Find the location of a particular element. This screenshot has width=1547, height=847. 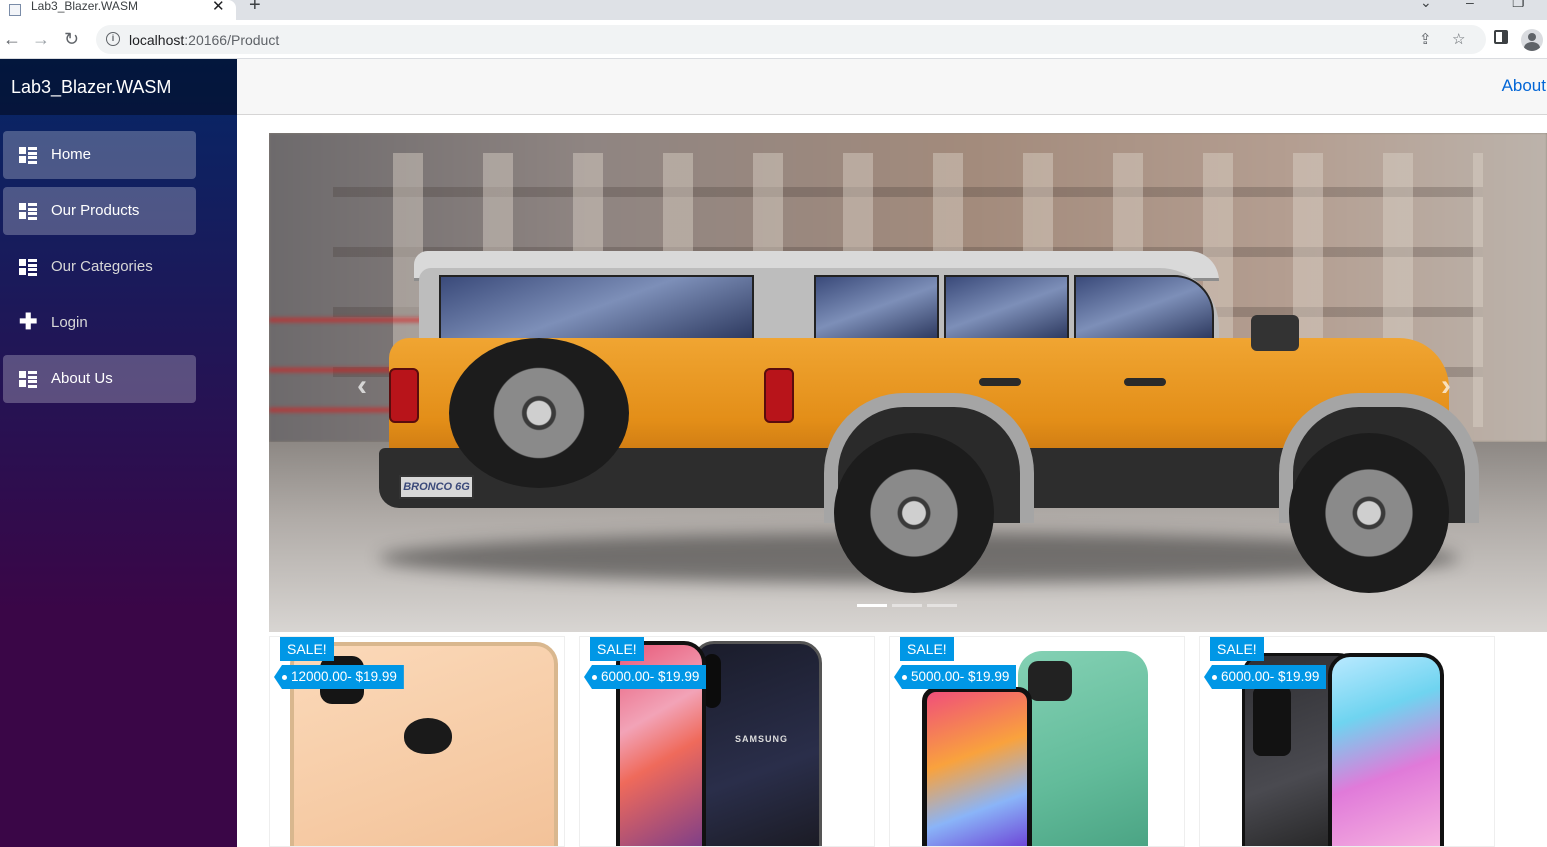

front-wheel is located at coordinates (1369, 513).